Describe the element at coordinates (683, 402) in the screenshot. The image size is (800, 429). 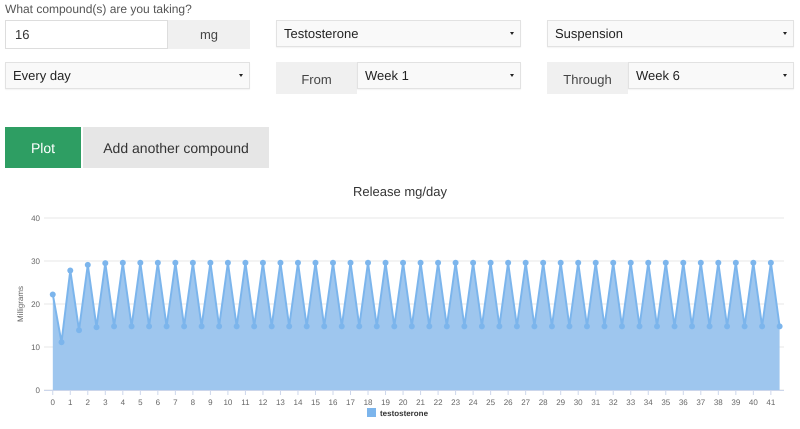
I see `x-tick-label: 36` at that location.